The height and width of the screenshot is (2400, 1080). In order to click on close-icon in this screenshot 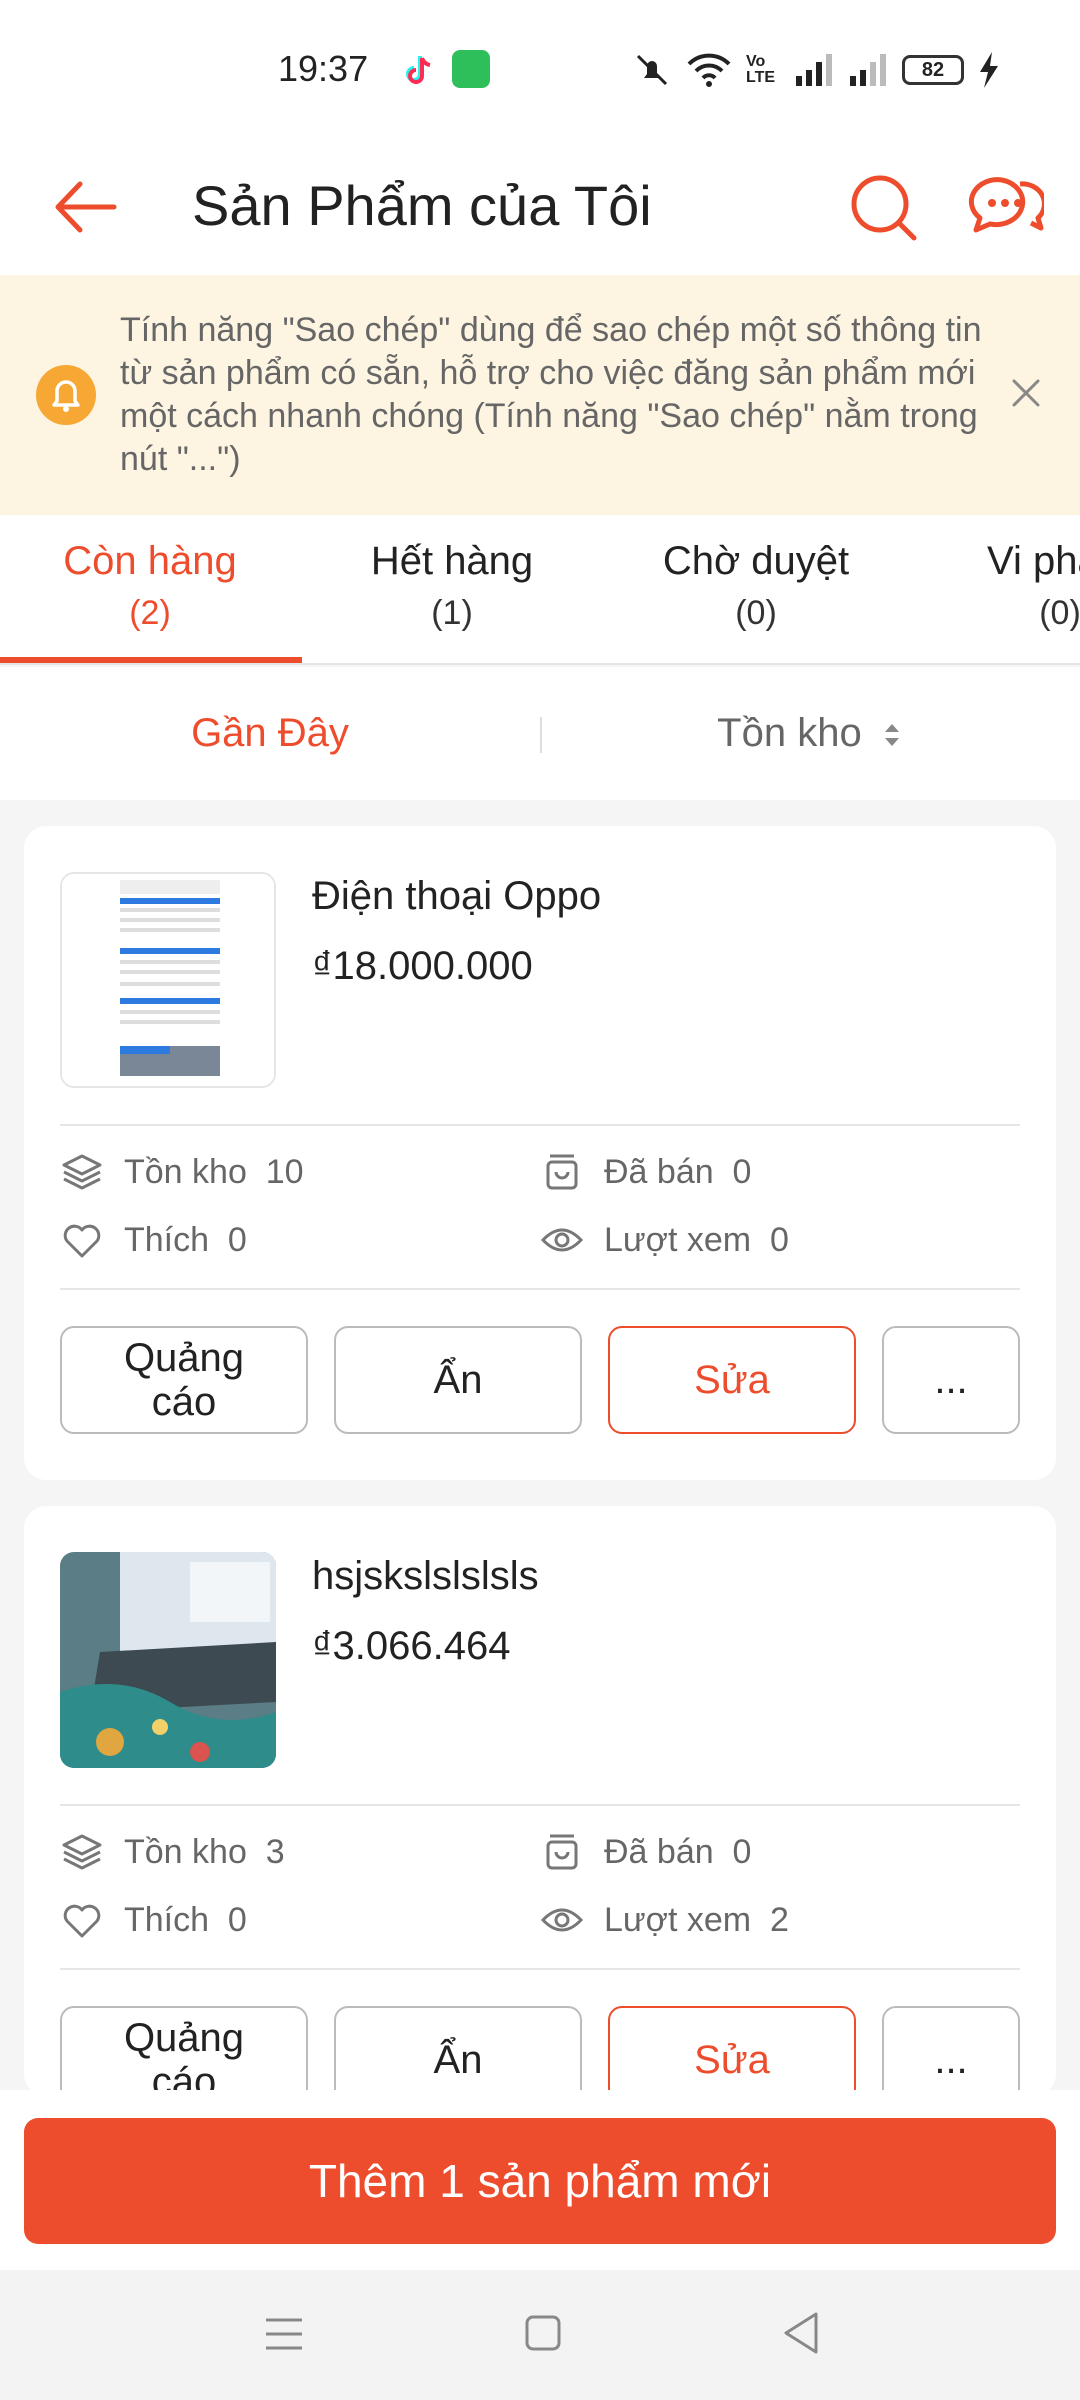, I will do `click(1026, 393)`.